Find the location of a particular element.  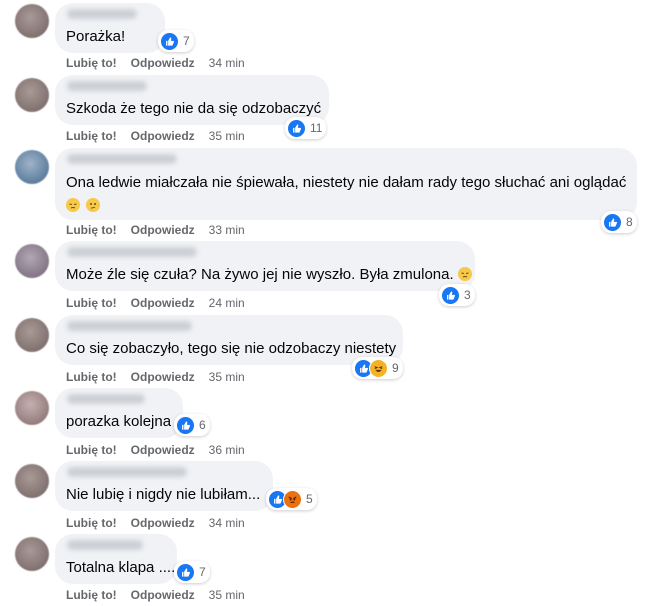

reactions-summary: 9 is located at coordinates (377, 368).